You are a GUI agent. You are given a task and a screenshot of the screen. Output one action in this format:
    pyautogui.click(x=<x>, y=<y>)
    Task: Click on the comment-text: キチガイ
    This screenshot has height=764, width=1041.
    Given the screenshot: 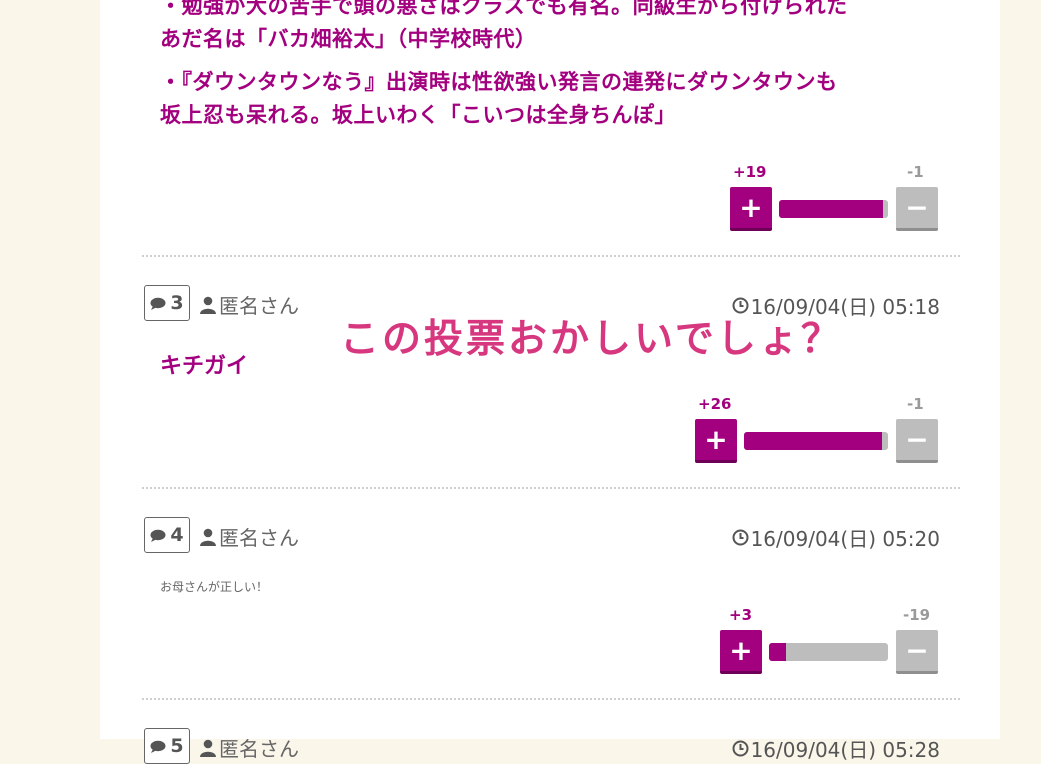 What is the action you would take?
    pyautogui.click(x=204, y=366)
    